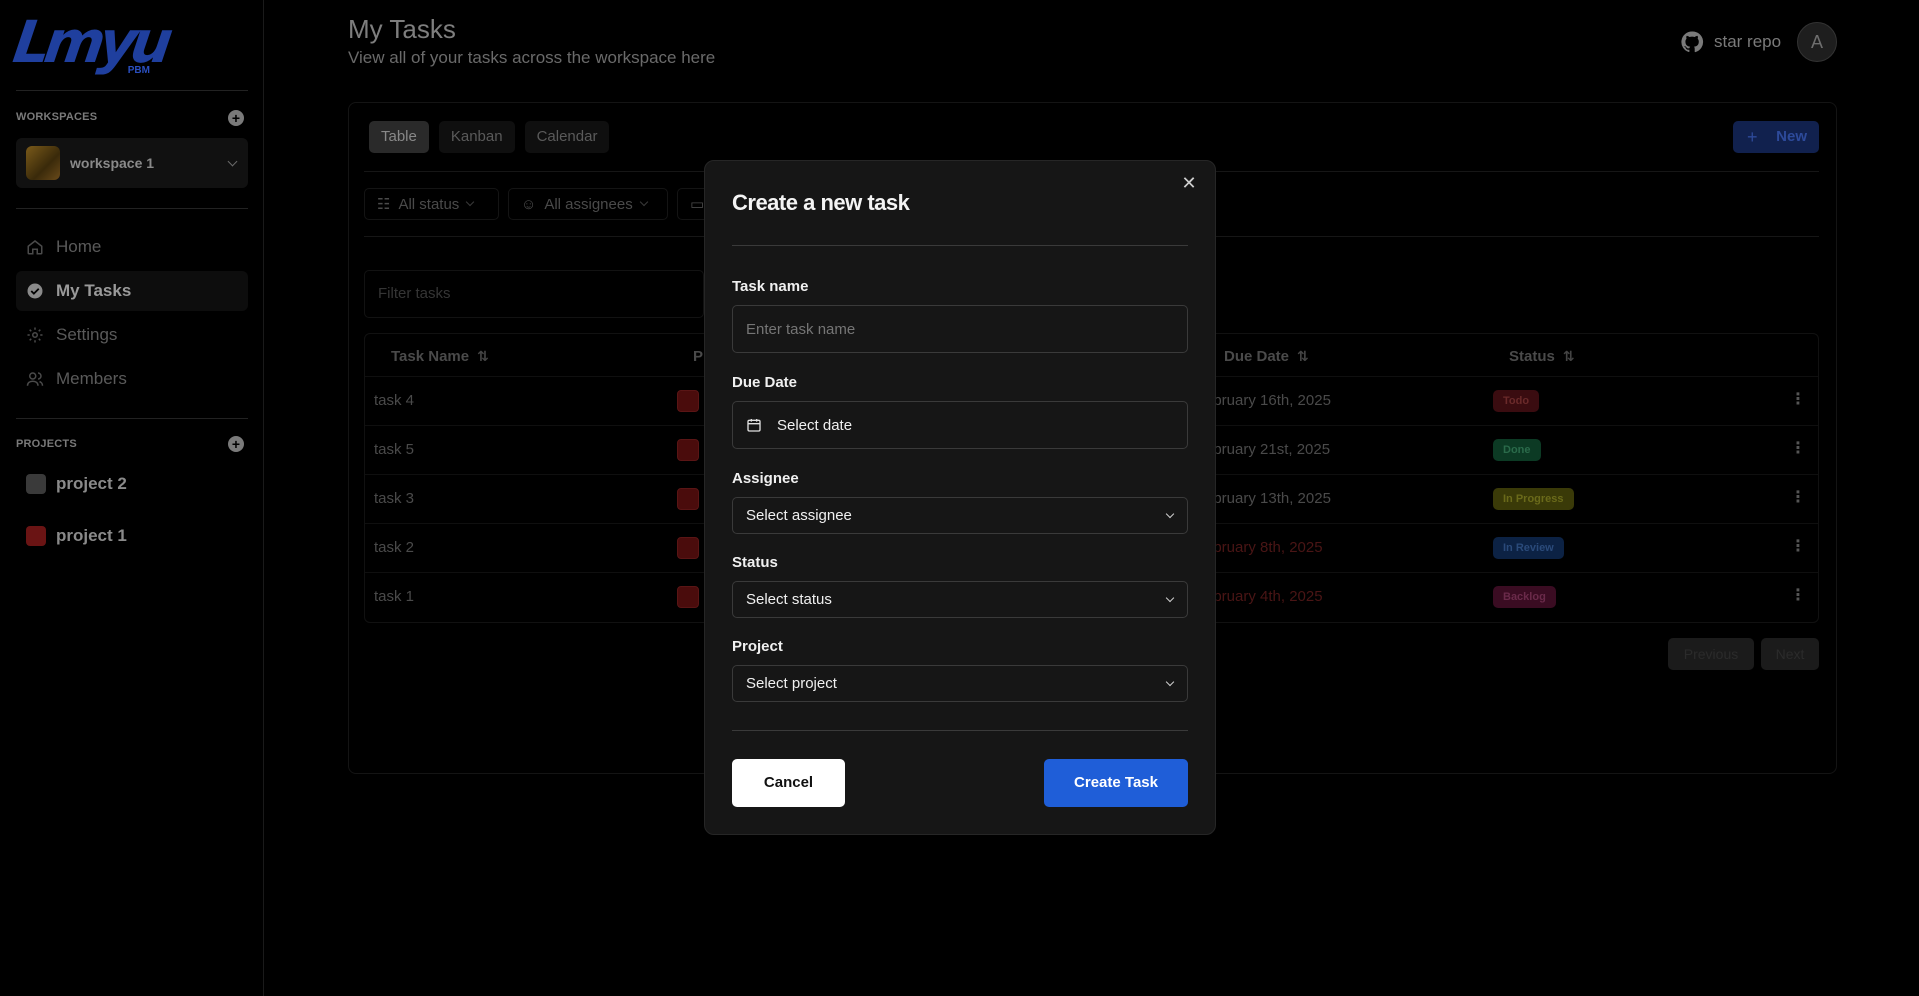 The image size is (1919, 996). I want to click on nav-item-home: Home, so click(132, 247).